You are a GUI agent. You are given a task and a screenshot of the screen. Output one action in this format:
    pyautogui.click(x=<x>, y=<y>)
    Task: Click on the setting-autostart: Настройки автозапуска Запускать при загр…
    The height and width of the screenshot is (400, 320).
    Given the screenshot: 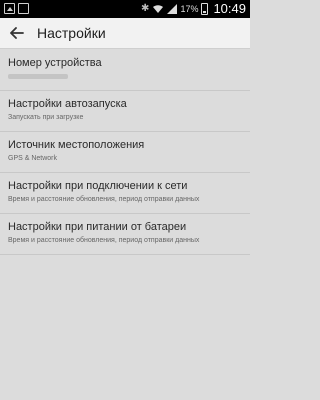 What is the action you would take?
    pyautogui.click(x=125, y=111)
    